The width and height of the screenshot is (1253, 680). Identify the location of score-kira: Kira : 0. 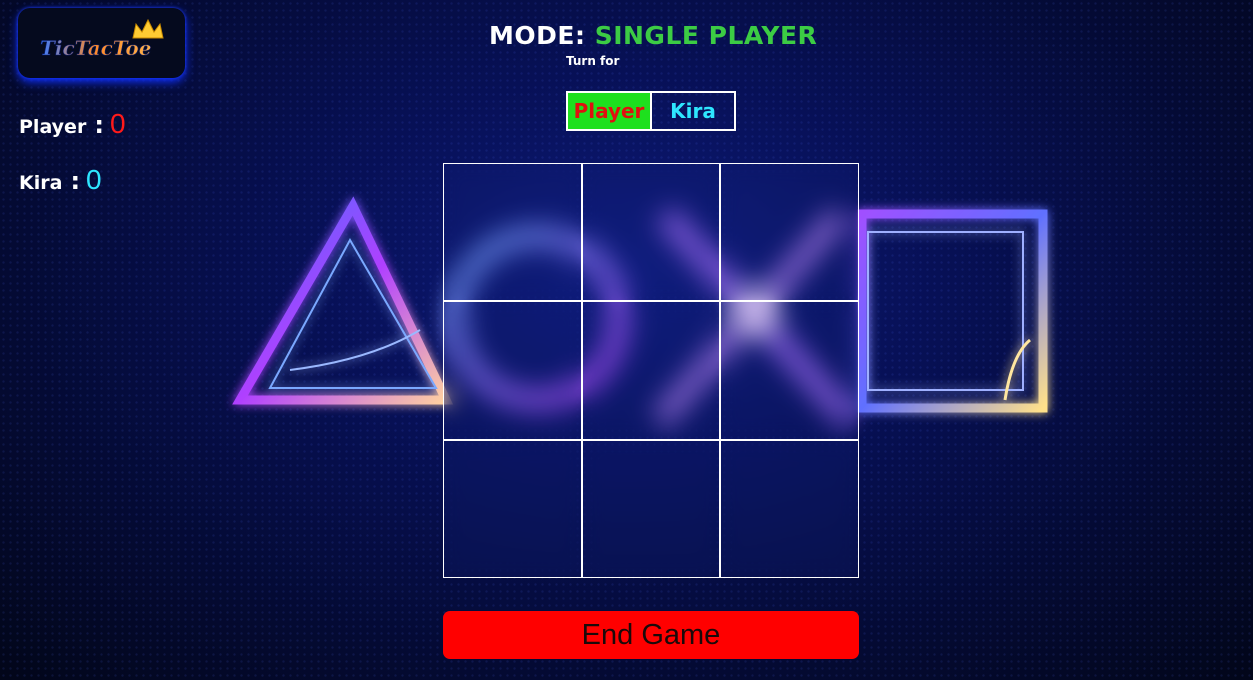
(60, 180).